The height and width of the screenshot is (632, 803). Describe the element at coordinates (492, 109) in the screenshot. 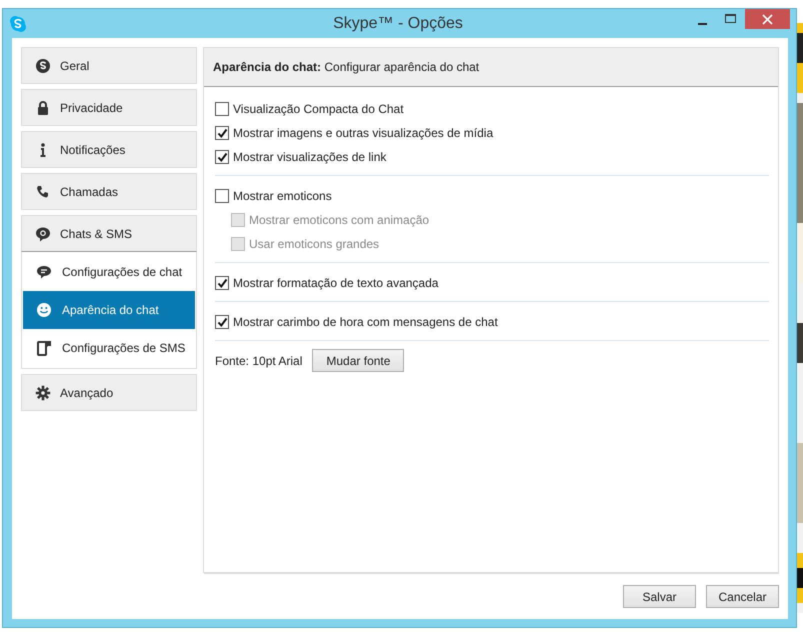

I see `checkbox-option: Visualização Compacta do Chat` at that location.